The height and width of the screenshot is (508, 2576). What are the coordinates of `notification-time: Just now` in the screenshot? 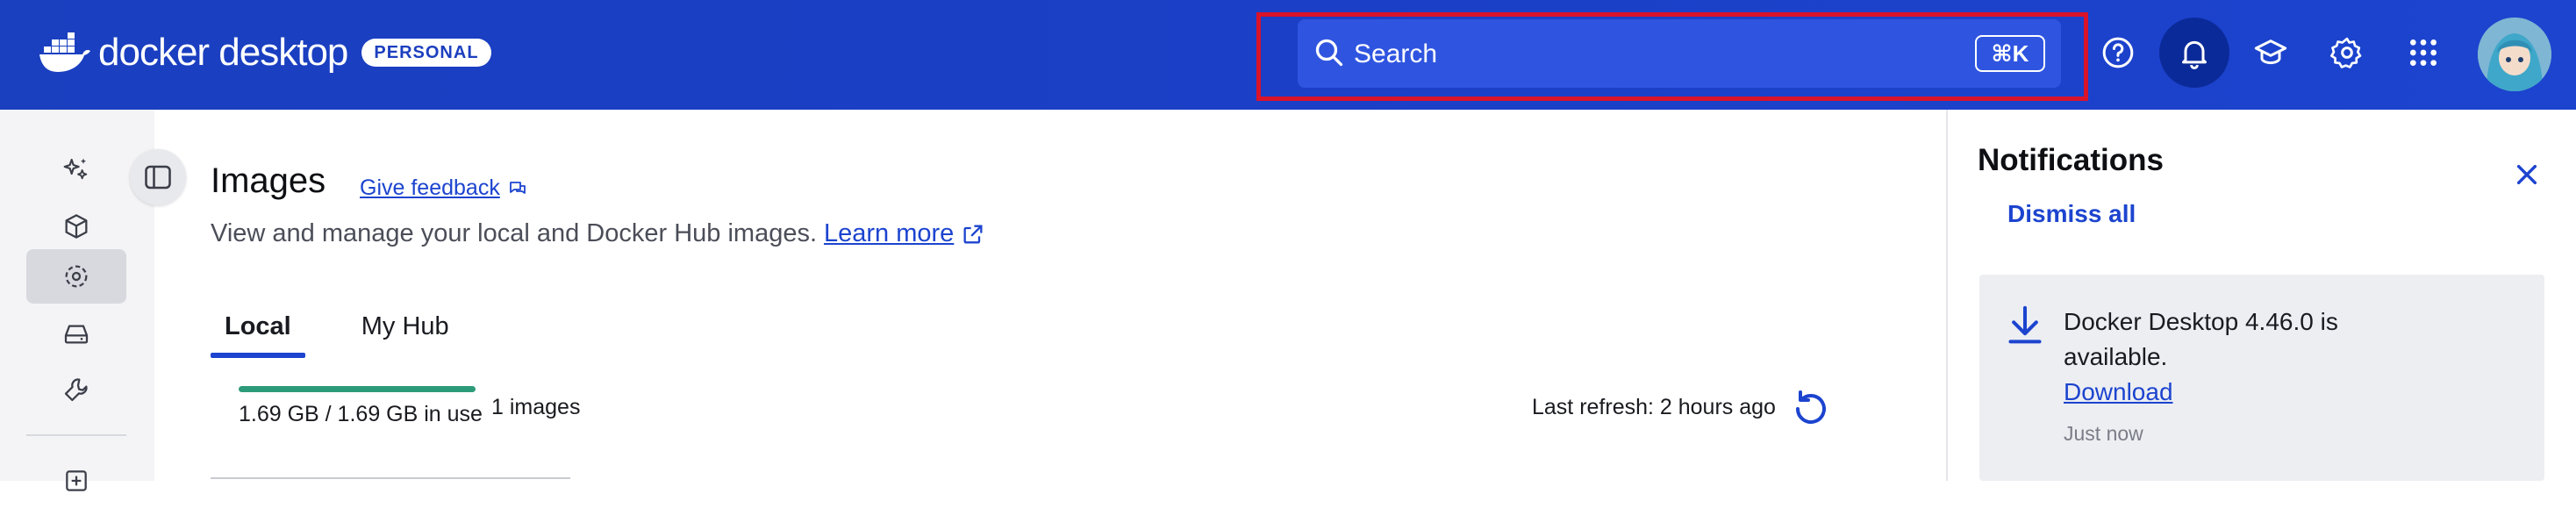 It's located at (2103, 433).